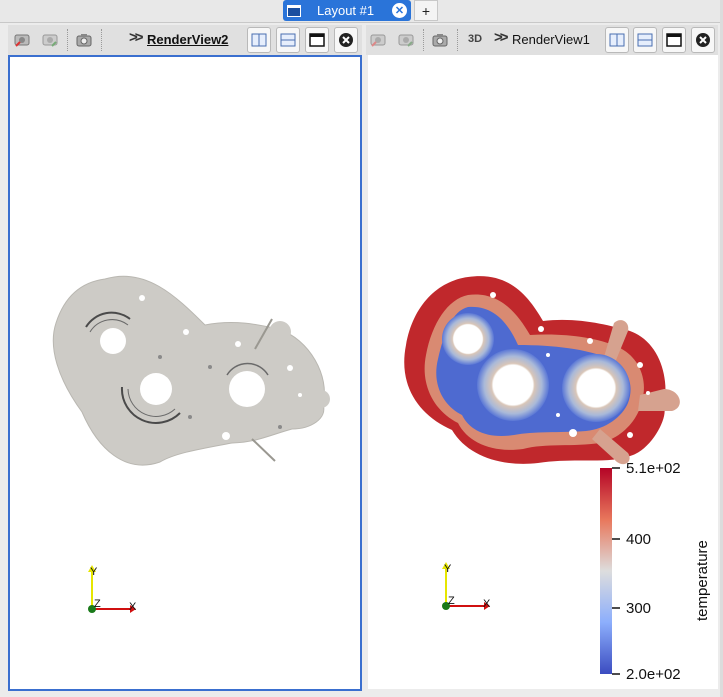 Image resolution: width=723 pixels, height=697 pixels. I want to click on colorbar-title: temperature, so click(702, 580).